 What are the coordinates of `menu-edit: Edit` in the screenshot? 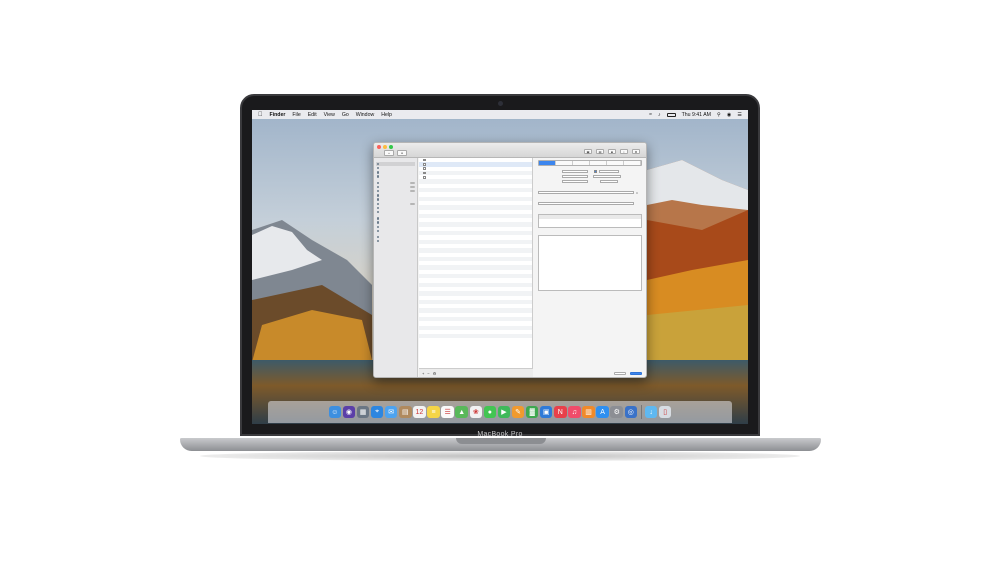 It's located at (312, 115).